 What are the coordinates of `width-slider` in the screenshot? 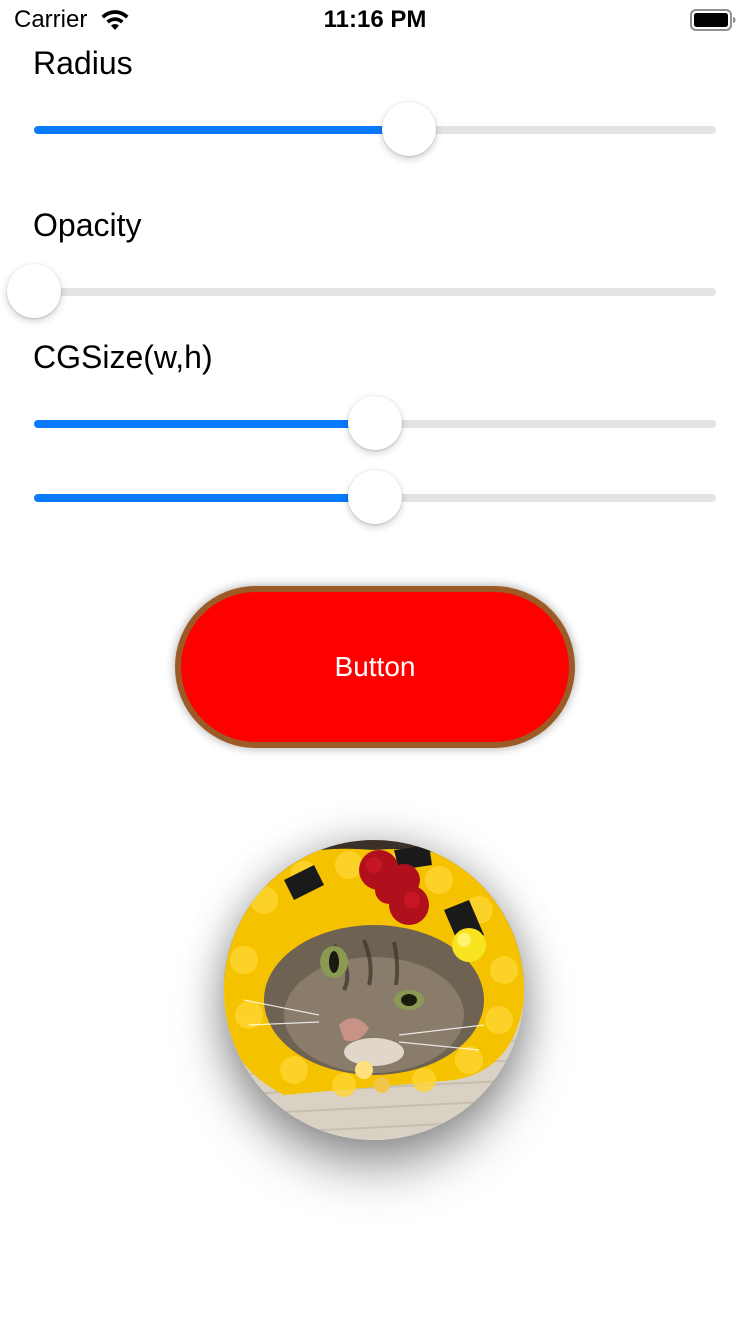 It's located at (375, 424).